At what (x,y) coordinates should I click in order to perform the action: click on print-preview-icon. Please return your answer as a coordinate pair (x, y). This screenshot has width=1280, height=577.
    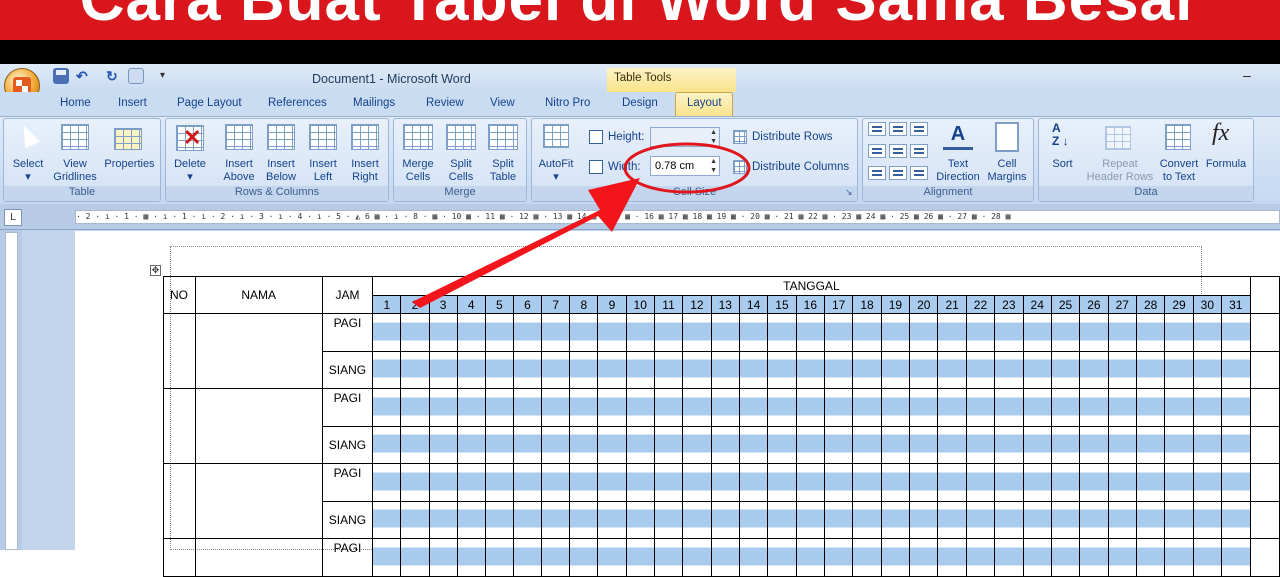
    Looking at the image, I should click on (136, 76).